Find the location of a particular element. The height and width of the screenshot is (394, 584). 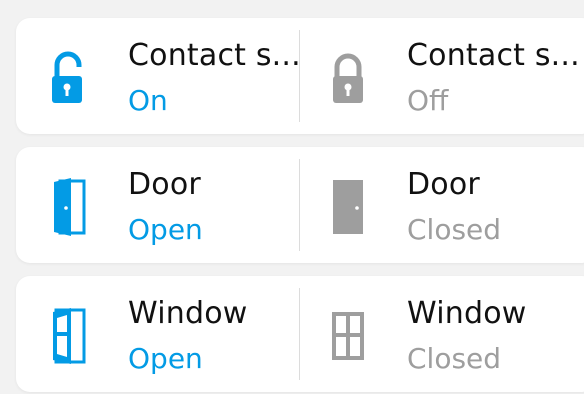

window-tile-open: Window Open is located at coordinates (157, 334).